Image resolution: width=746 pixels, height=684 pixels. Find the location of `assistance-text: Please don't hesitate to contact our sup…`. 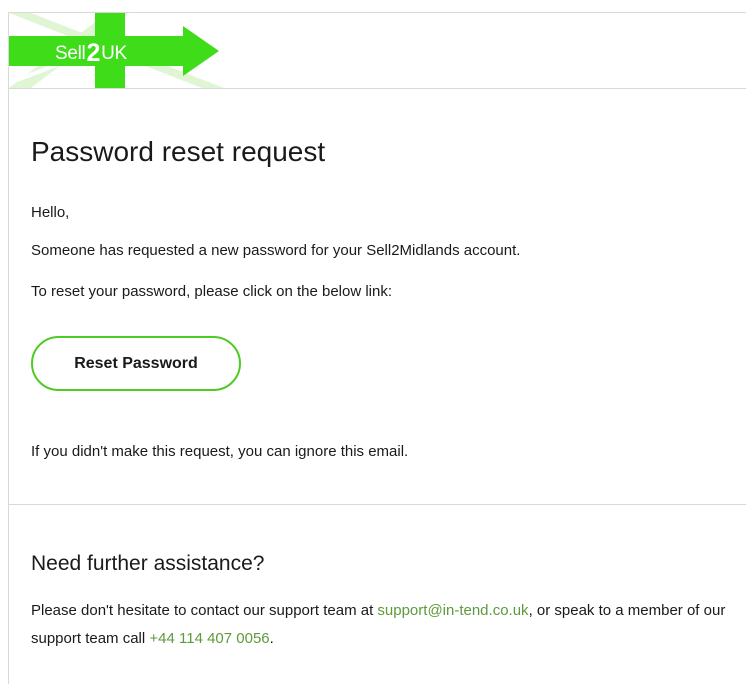

assistance-text: Please don't hesitate to contact our sup… is located at coordinates (381, 625).